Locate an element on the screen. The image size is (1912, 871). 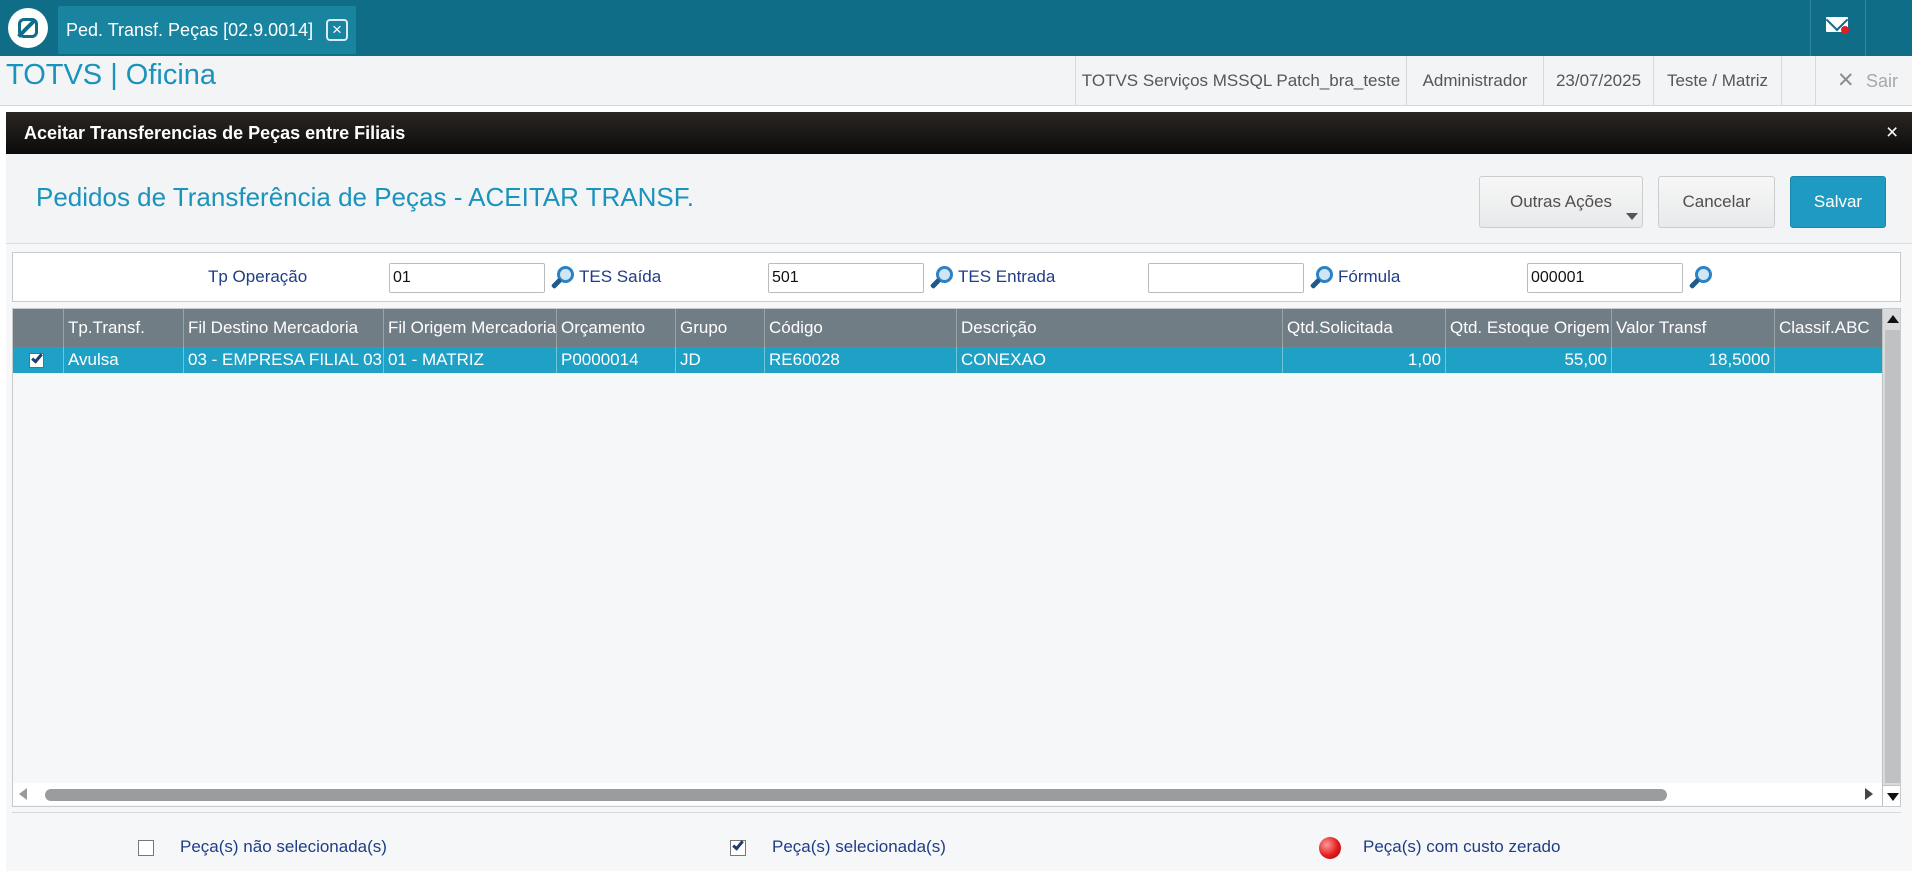
save-button: Salvar is located at coordinates (1838, 202).